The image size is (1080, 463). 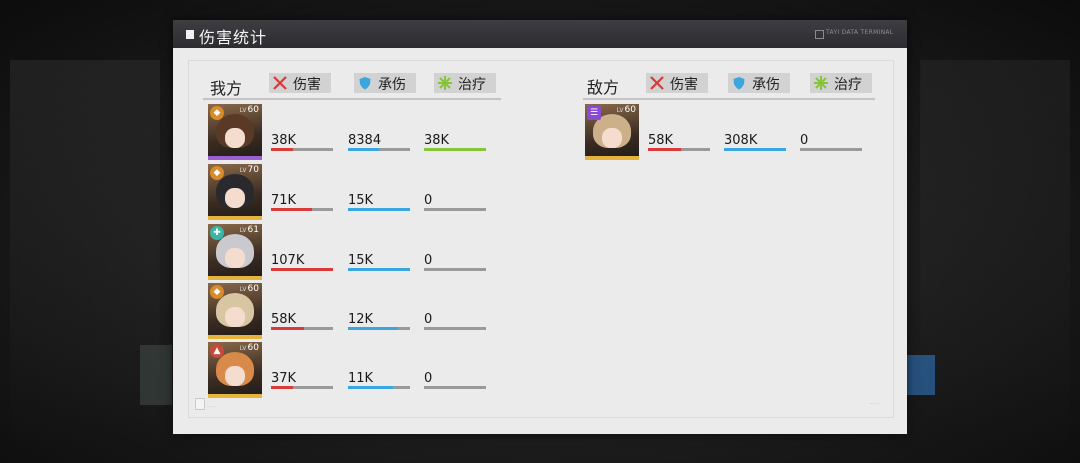 I want to click on class-badge-icon: ✚, so click(x=217, y=233).